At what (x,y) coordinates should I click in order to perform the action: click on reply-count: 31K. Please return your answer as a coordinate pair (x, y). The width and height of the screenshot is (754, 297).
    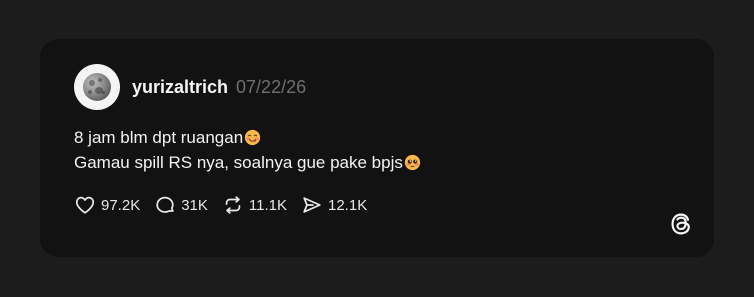
    Looking at the image, I should click on (194, 205).